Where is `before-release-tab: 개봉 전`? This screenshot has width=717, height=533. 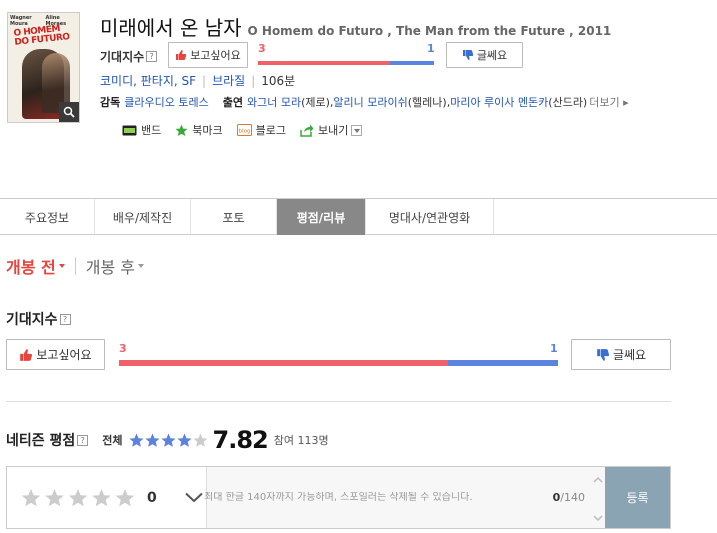 before-release-tab: 개봉 전 is located at coordinates (35, 266).